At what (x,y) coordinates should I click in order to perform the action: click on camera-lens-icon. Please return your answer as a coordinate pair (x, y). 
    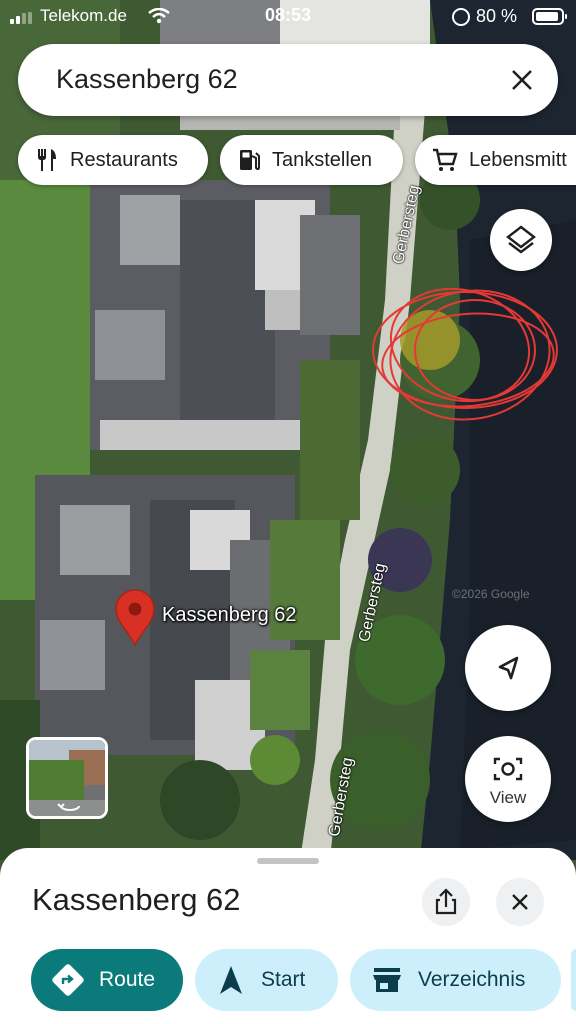
    Looking at the image, I should click on (508, 769).